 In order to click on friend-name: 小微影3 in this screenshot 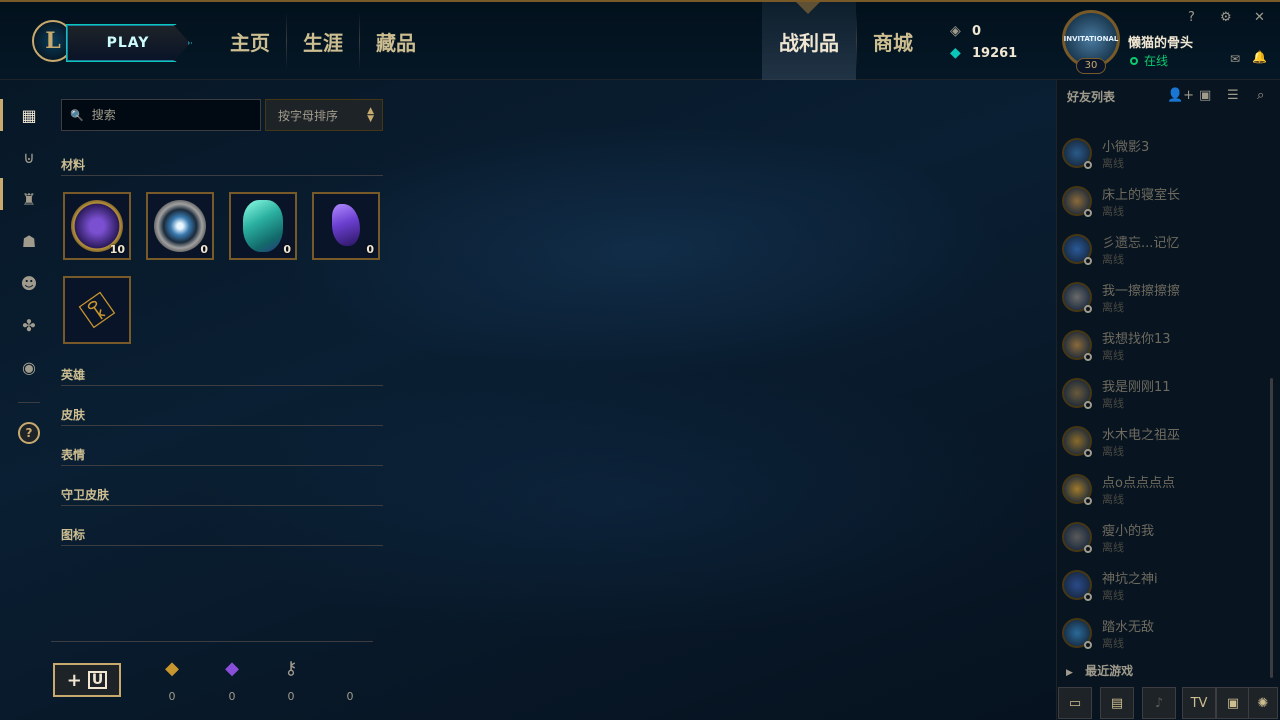, I will do `click(1126, 147)`.